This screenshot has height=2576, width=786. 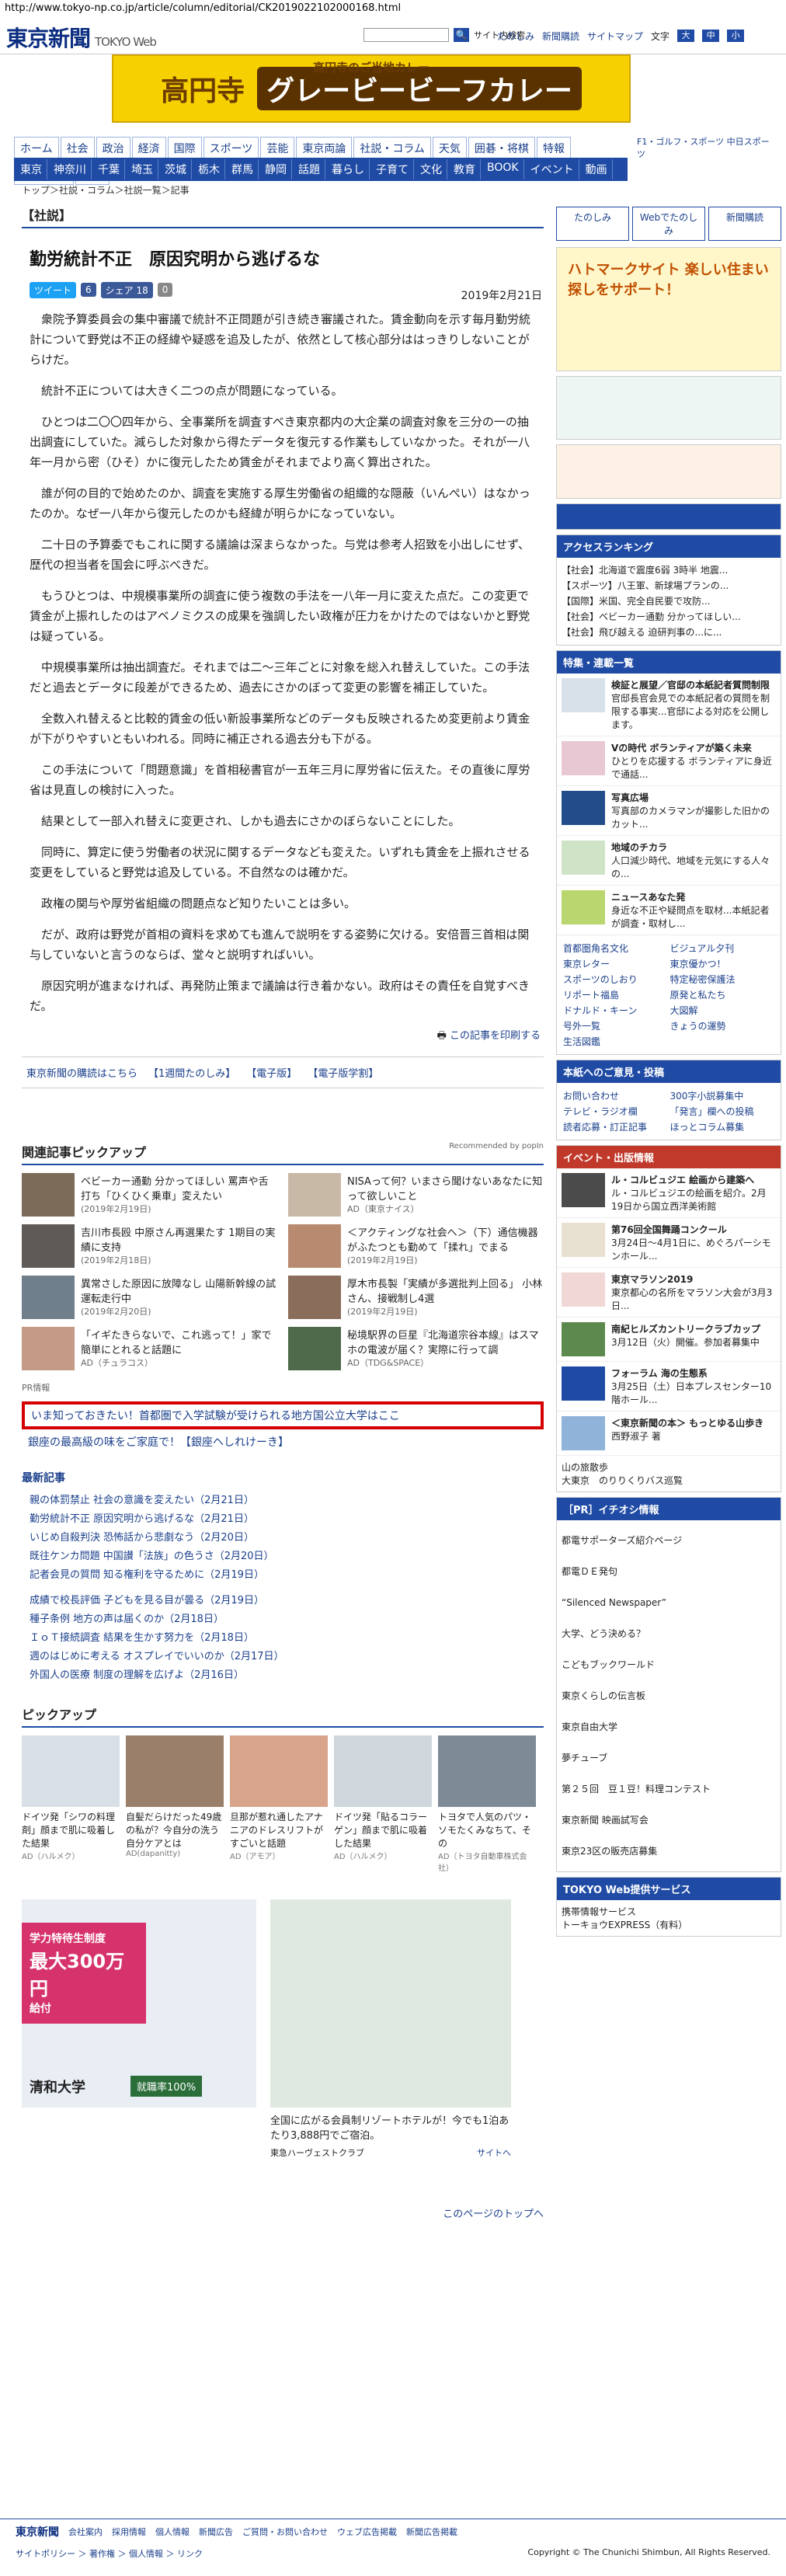 I want to click on latest-item: 週のはじめに考える オスプレイでいいのか（2月17日）, so click(x=287, y=1655).